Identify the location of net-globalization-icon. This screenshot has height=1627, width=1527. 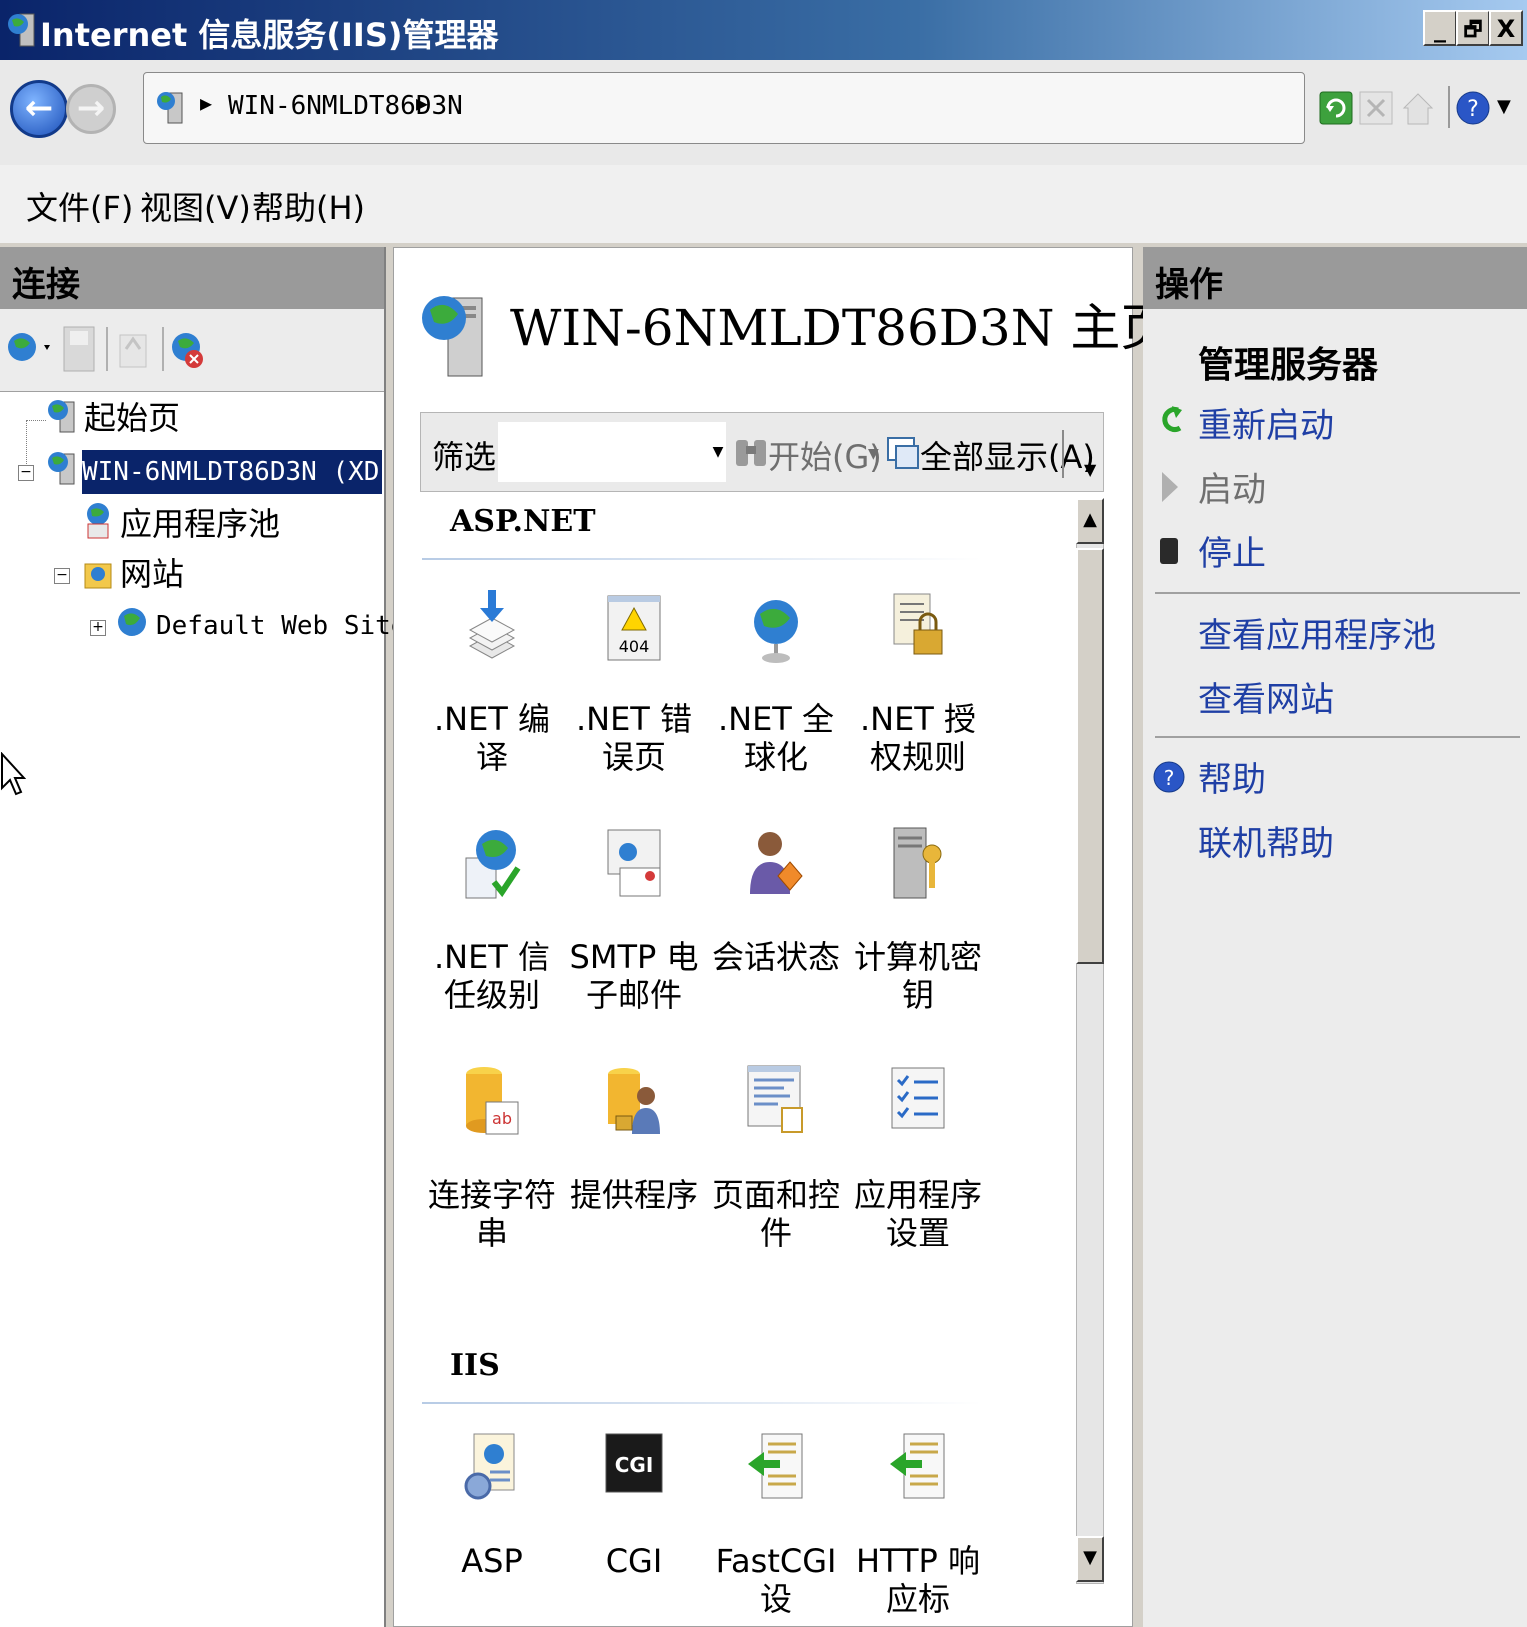
(776, 631).